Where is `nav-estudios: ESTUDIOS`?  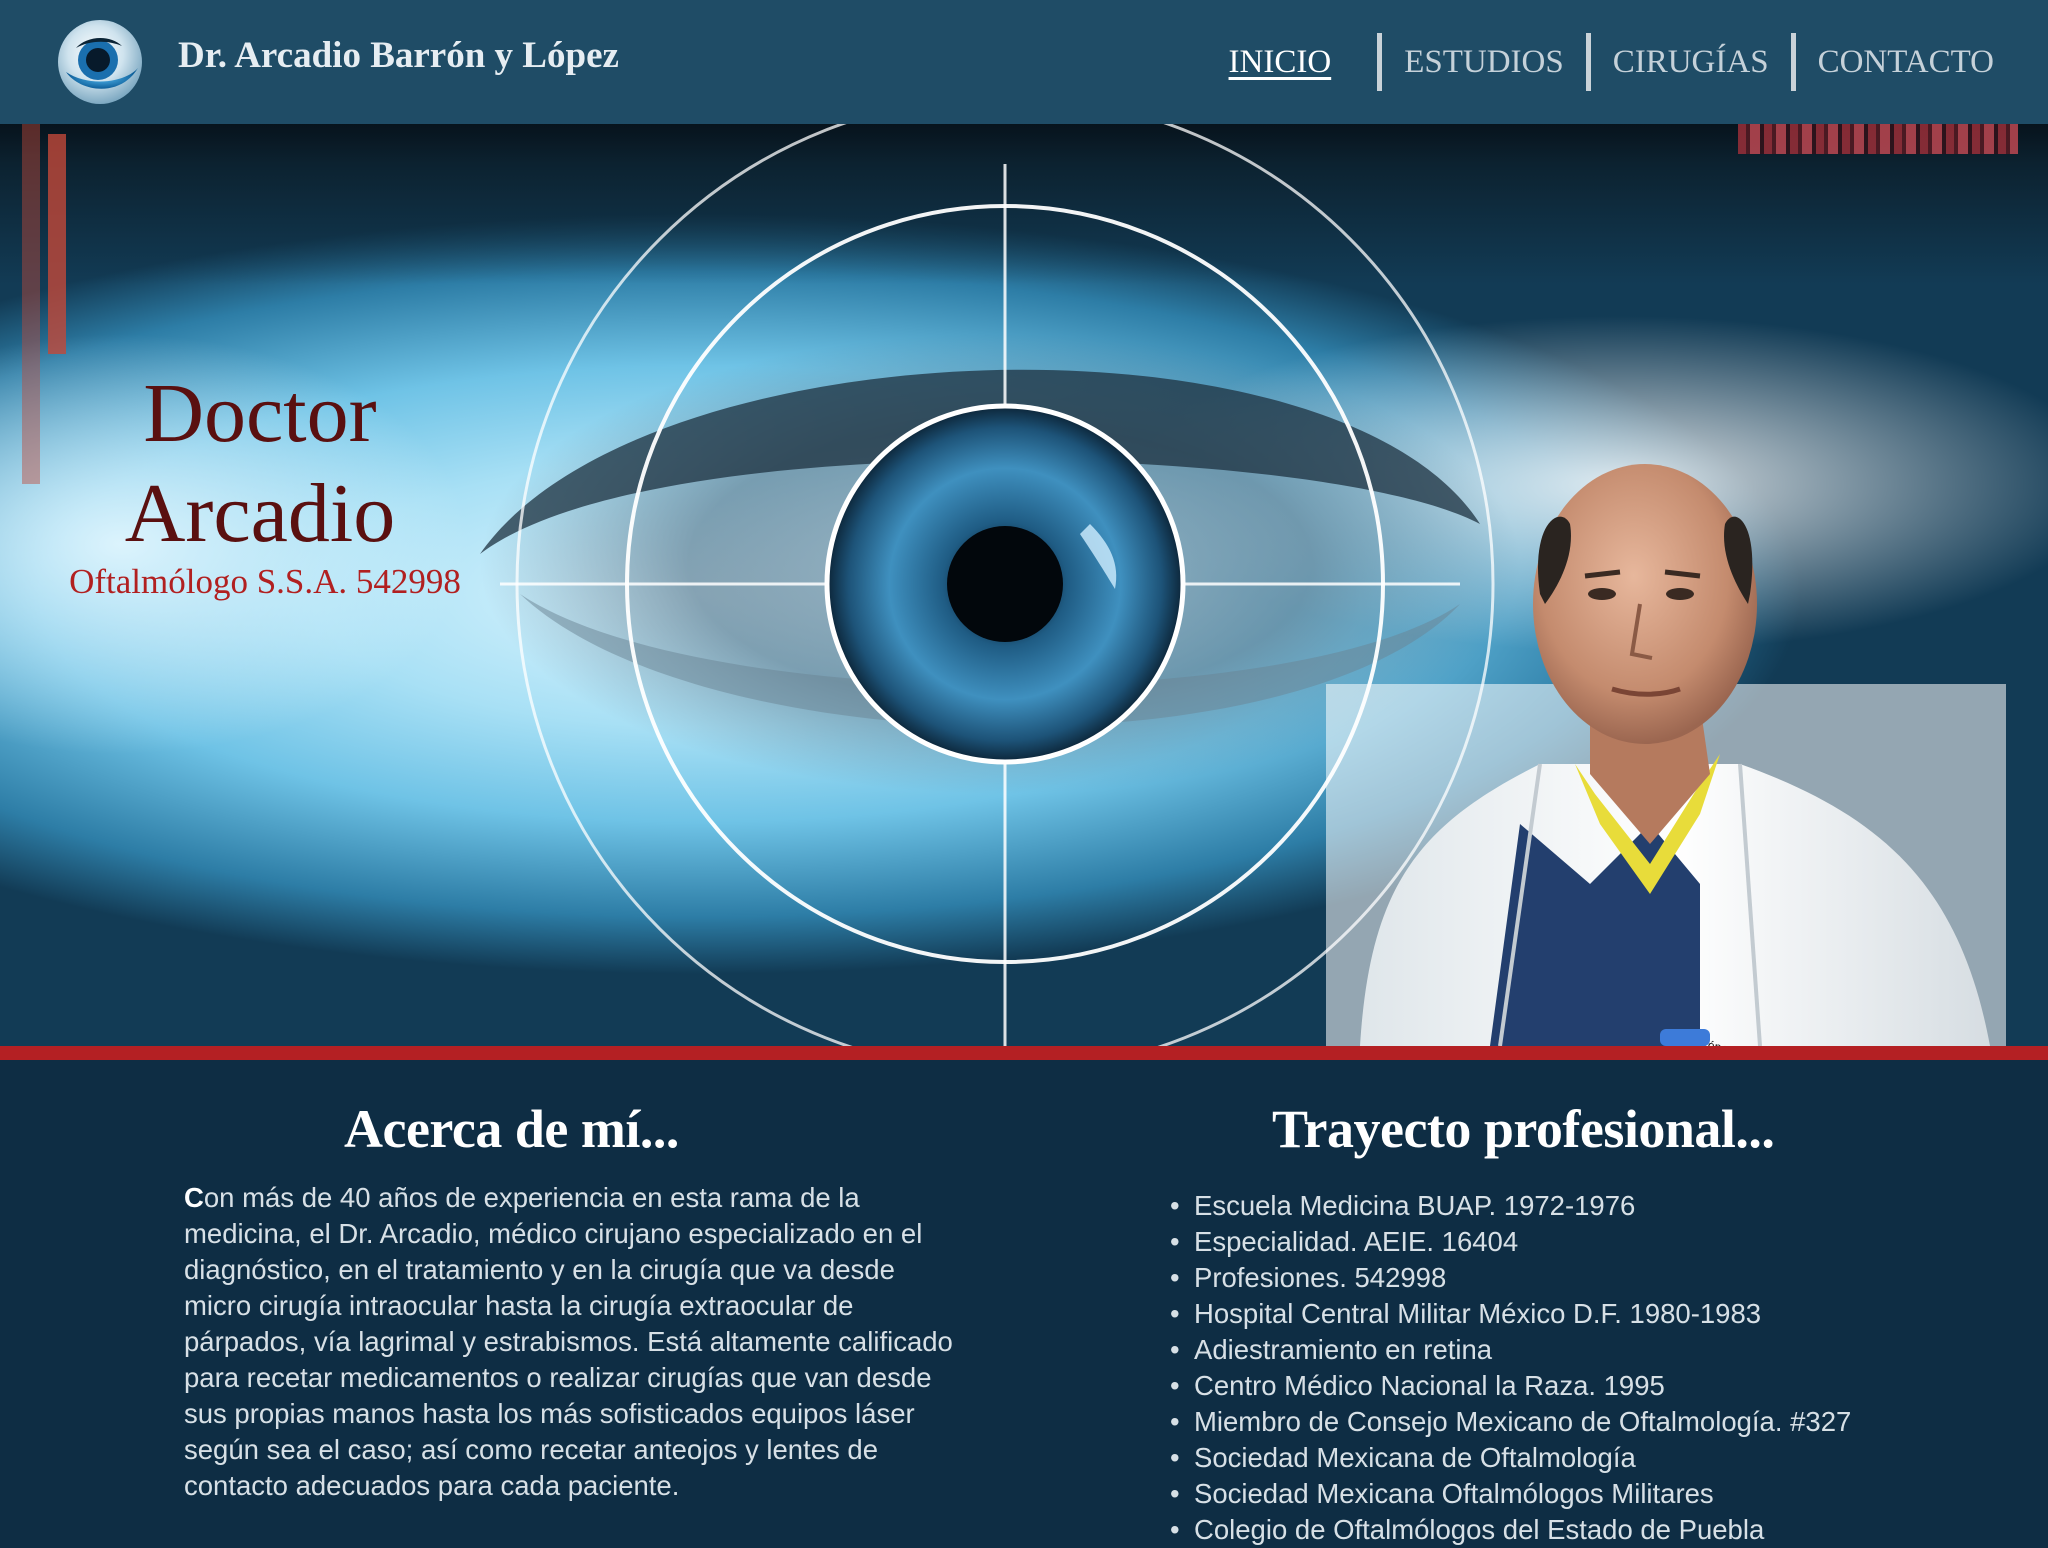
nav-estudios: ESTUDIOS is located at coordinates (1484, 62).